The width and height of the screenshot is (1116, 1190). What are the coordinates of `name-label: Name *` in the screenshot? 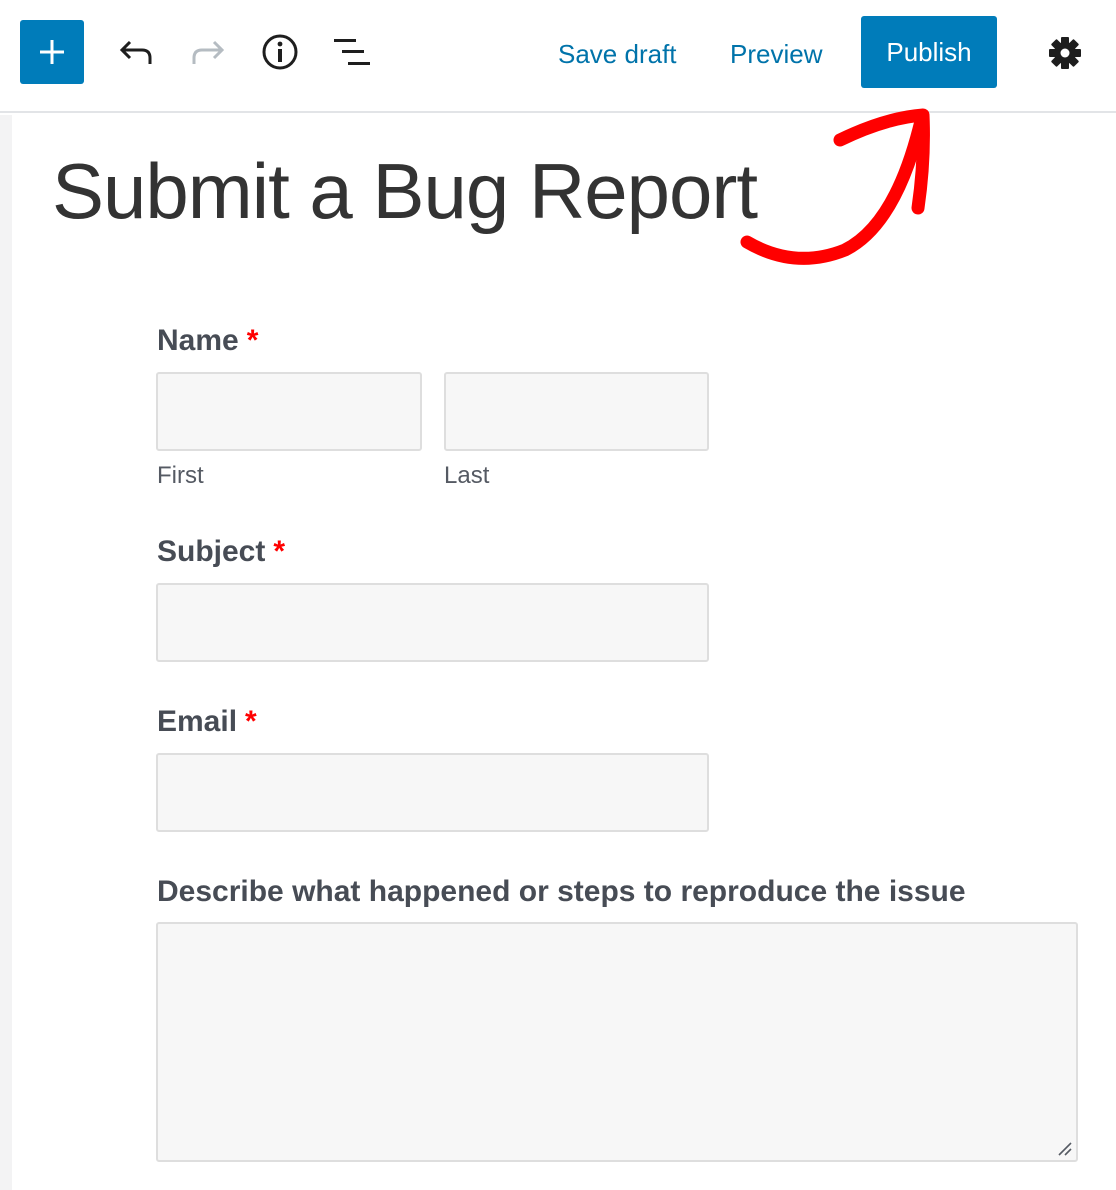 It's located at (207, 341).